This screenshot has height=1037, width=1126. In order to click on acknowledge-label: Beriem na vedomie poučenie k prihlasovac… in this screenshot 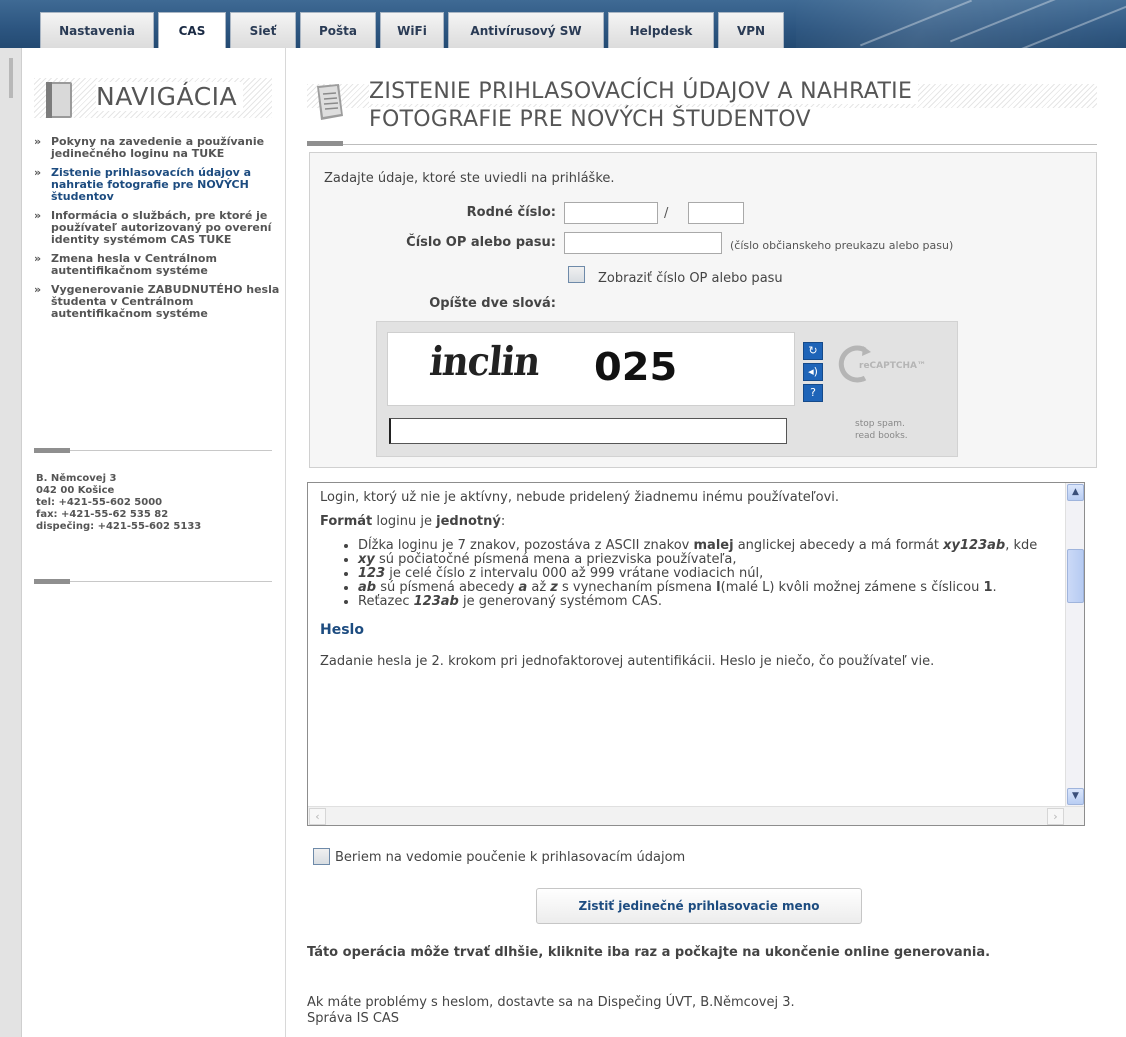, I will do `click(510, 857)`.